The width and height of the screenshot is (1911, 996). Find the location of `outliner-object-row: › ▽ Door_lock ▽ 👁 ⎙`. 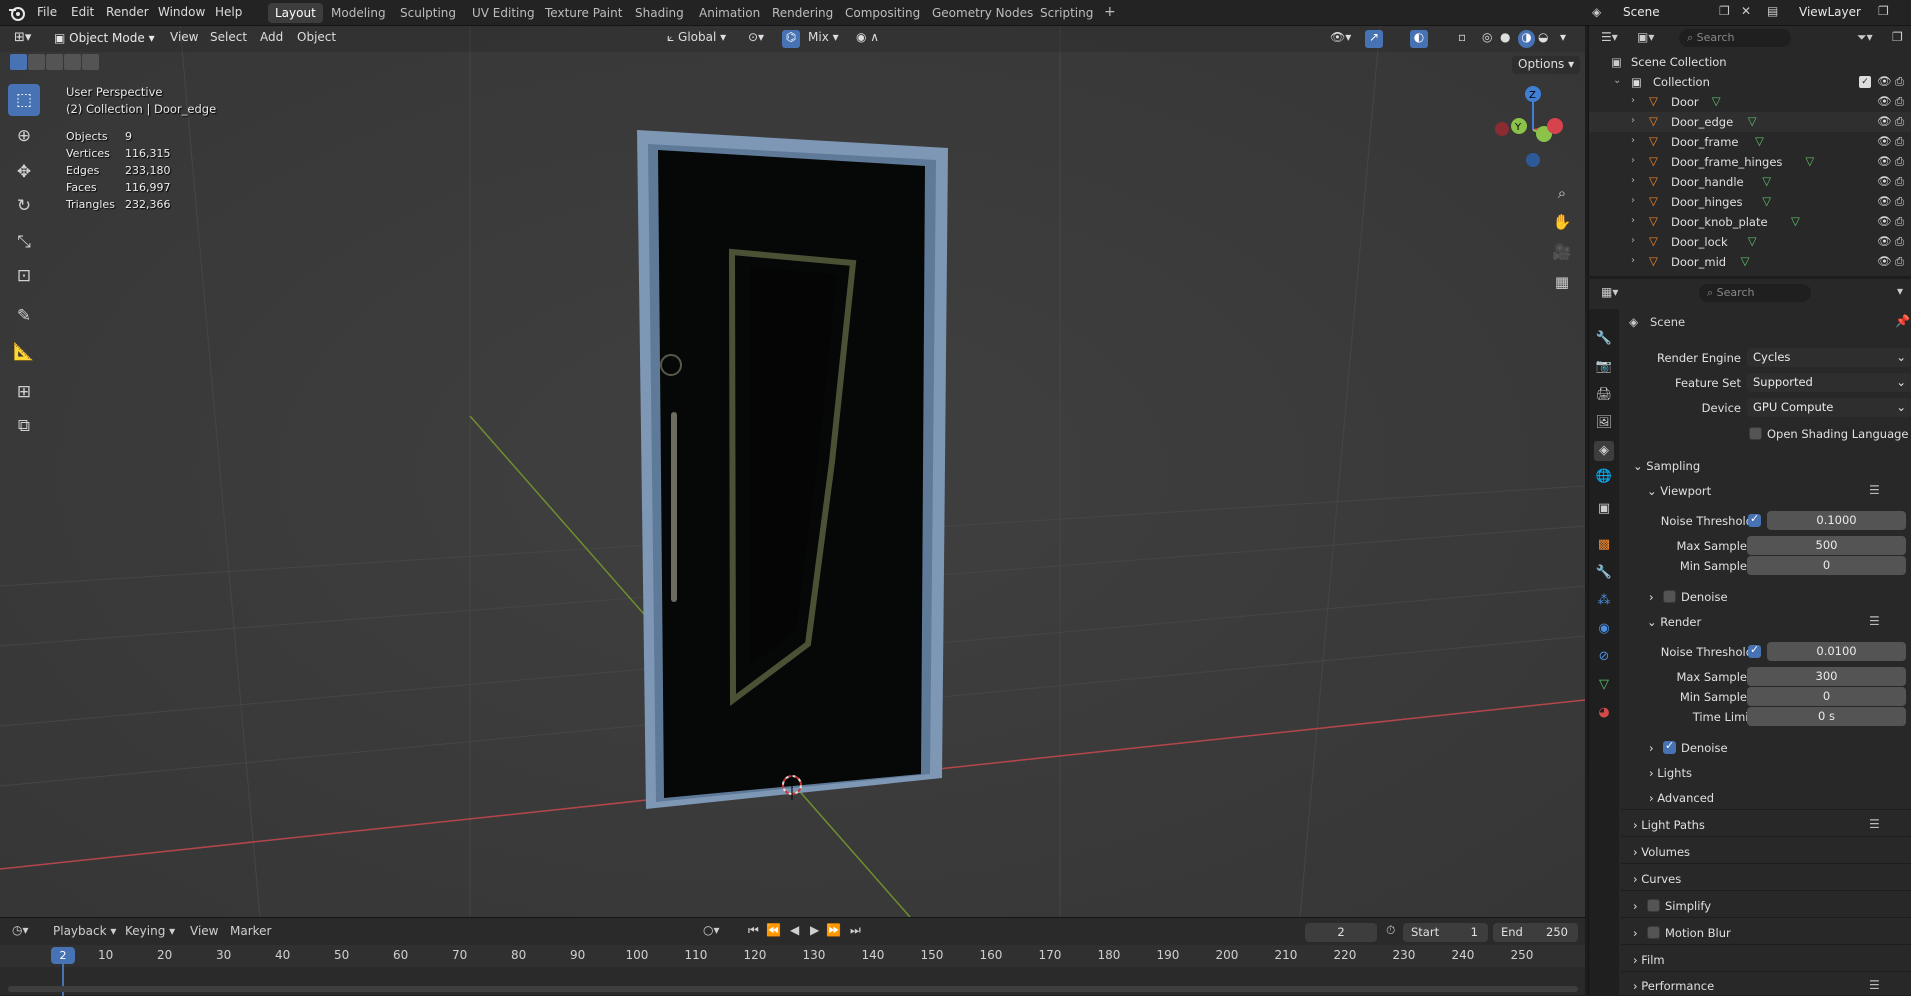

outliner-object-row: › ▽ Door_lock ▽ 👁 ⎙ is located at coordinates (1750, 242).